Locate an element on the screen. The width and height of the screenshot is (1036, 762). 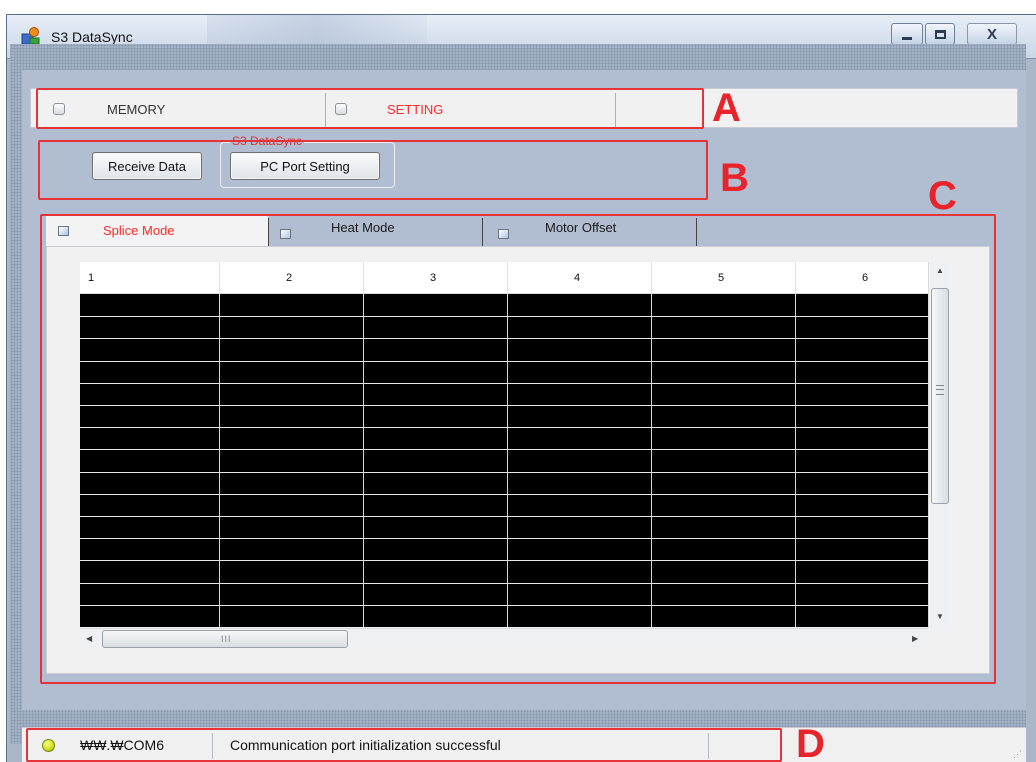
maximize-icon is located at coordinates (940, 34).